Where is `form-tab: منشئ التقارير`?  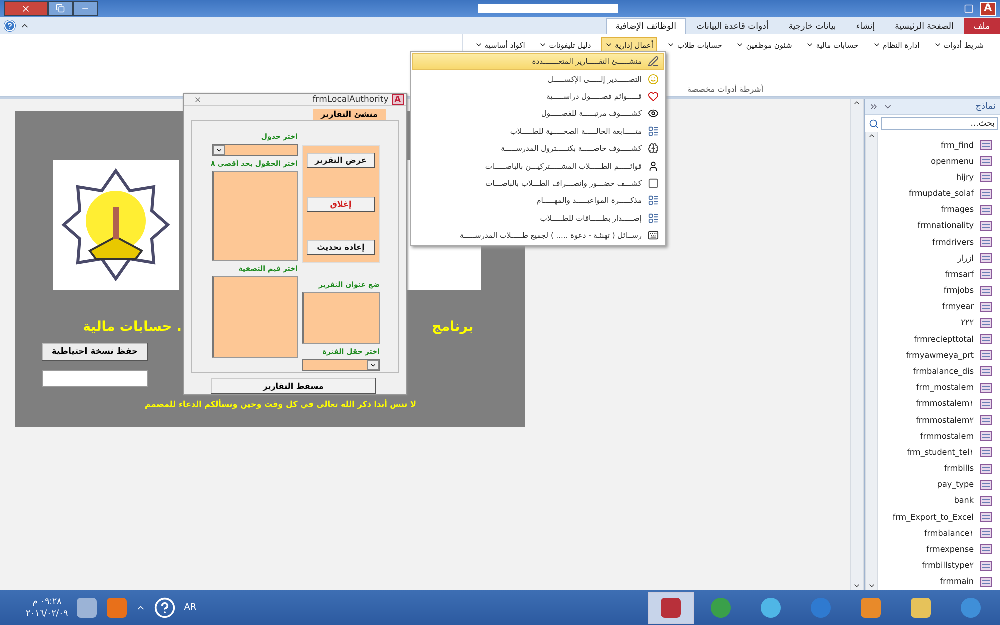 form-tab: منشئ التقارير is located at coordinates (349, 114).